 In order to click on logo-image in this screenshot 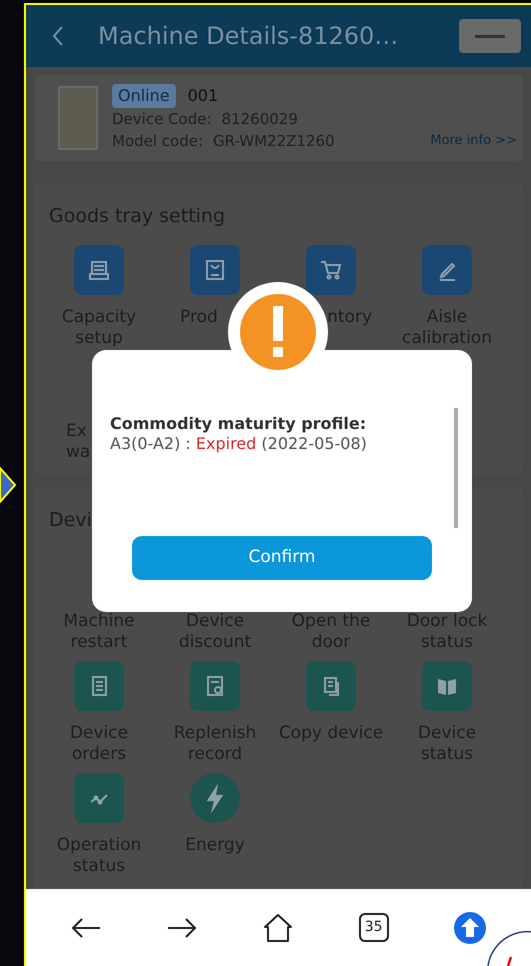, I will do `click(490, 36)`.